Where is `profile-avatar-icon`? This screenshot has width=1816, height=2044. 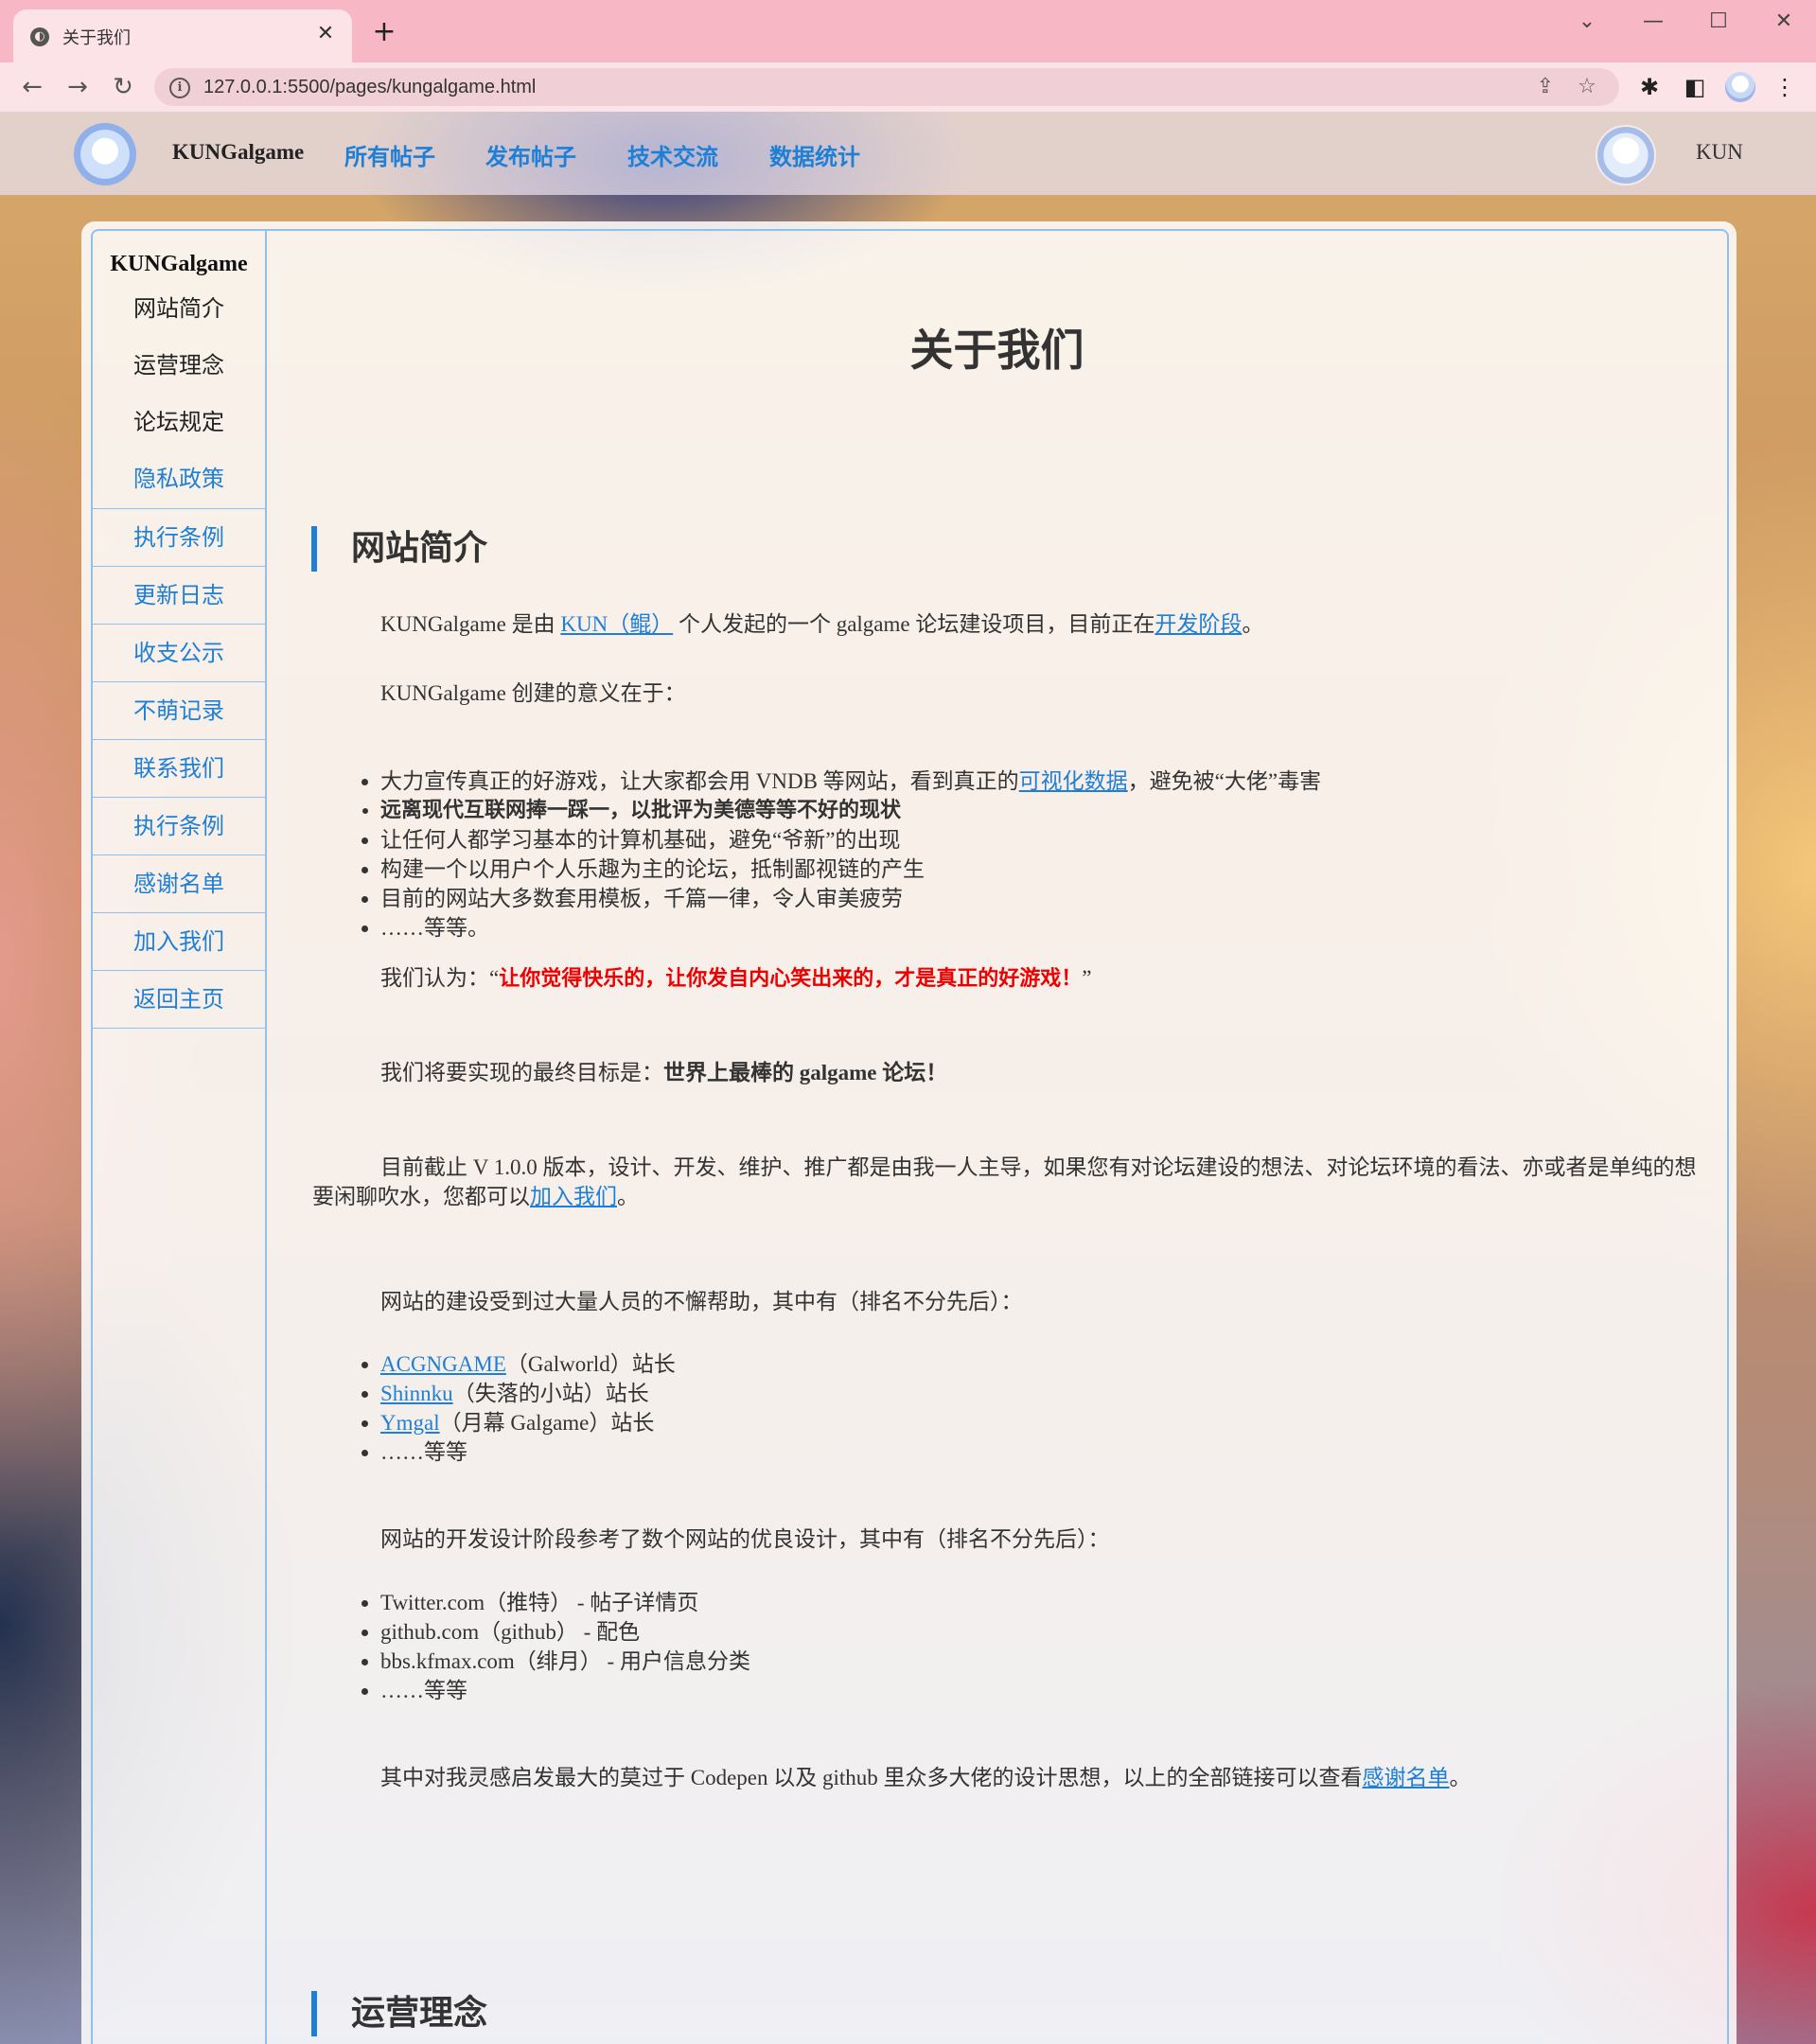 profile-avatar-icon is located at coordinates (1740, 87).